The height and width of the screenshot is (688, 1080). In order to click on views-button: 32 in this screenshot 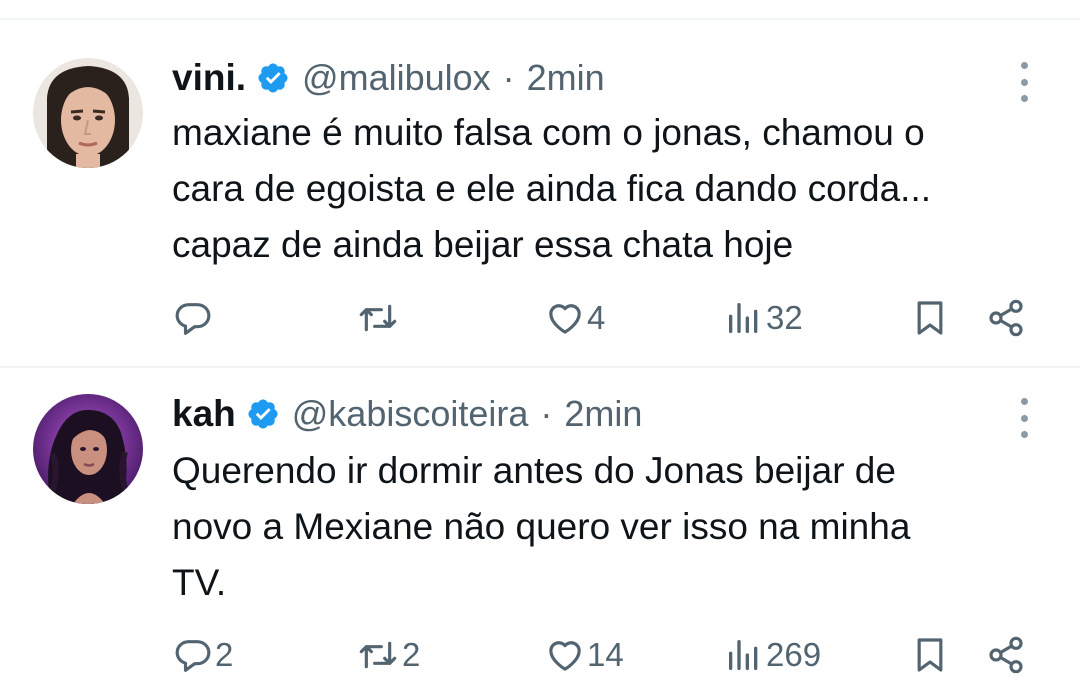, I will do `click(763, 318)`.